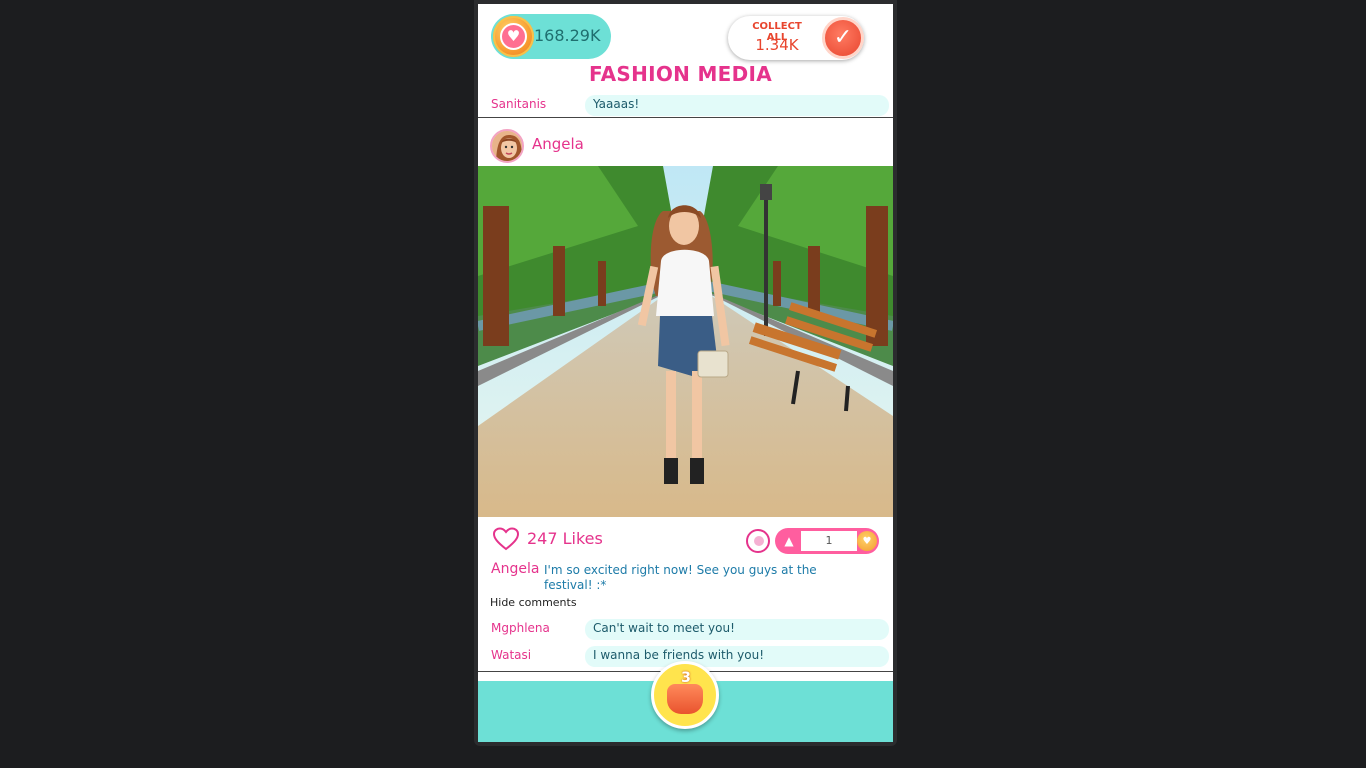  I want to click on comment-user: Sanitanis, so click(518, 104).